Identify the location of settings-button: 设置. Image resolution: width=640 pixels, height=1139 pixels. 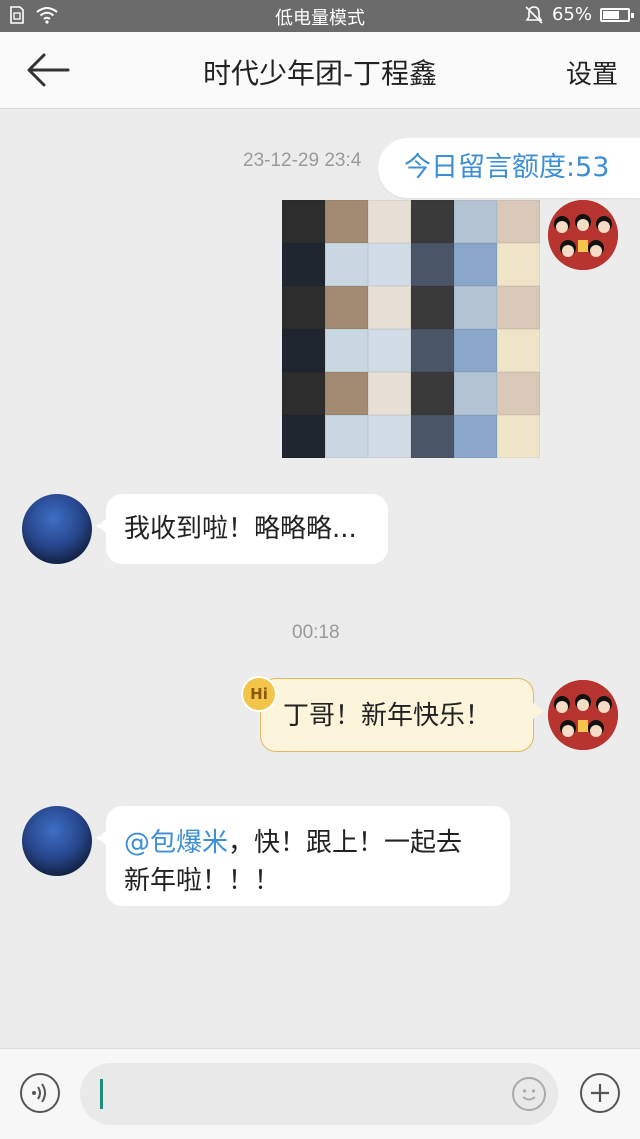
(592, 72).